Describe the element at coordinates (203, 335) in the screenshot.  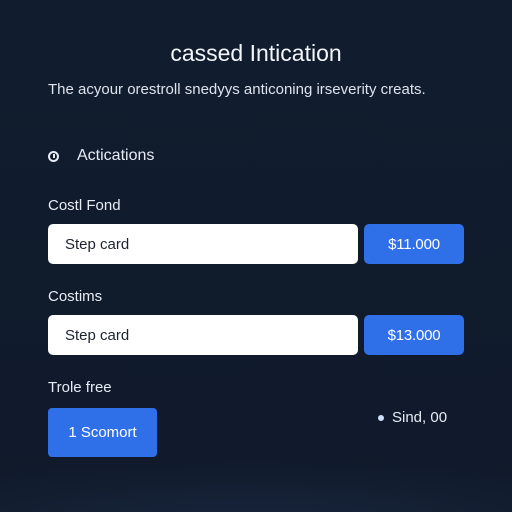
I see `step-card-input-2: Step card` at that location.